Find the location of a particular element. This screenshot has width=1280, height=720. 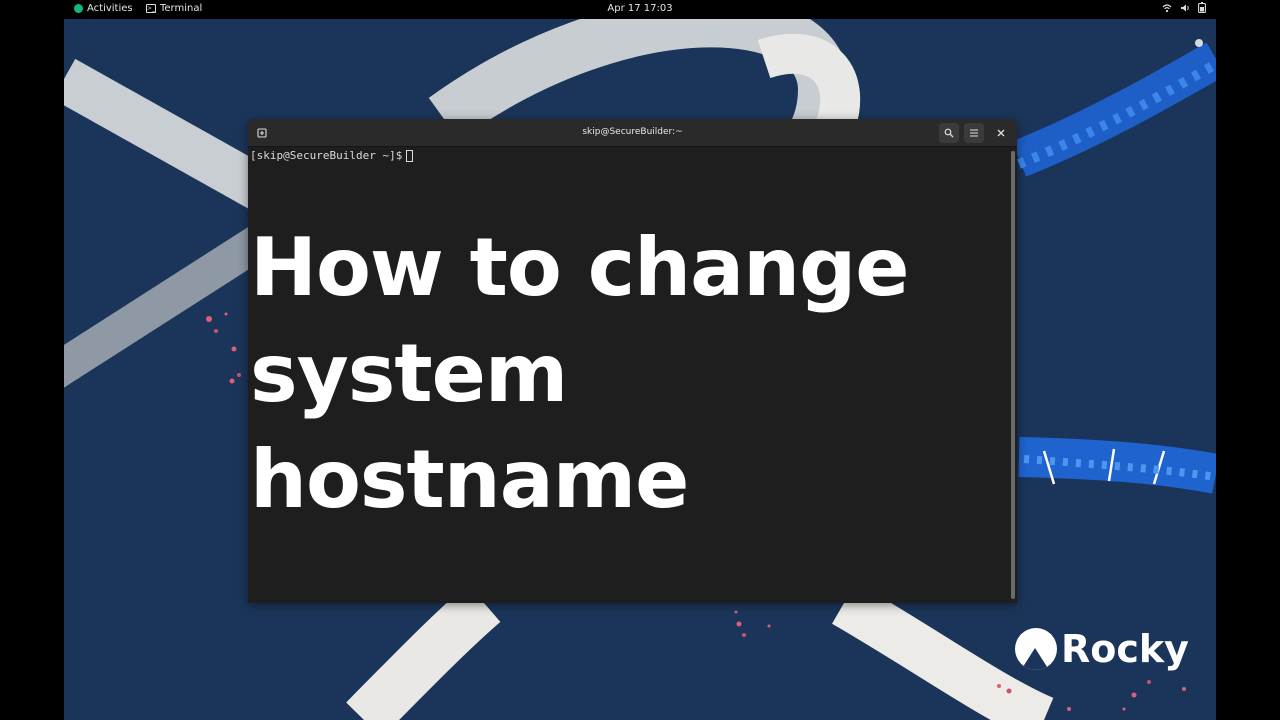

hamburger-icon is located at coordinates (974, 133).